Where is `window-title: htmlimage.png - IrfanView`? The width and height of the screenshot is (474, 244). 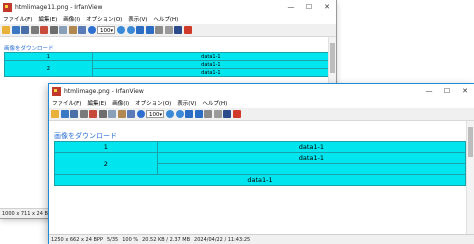 window-title: htmlimage.png - IrfanView is located at coordinates (104, 91).